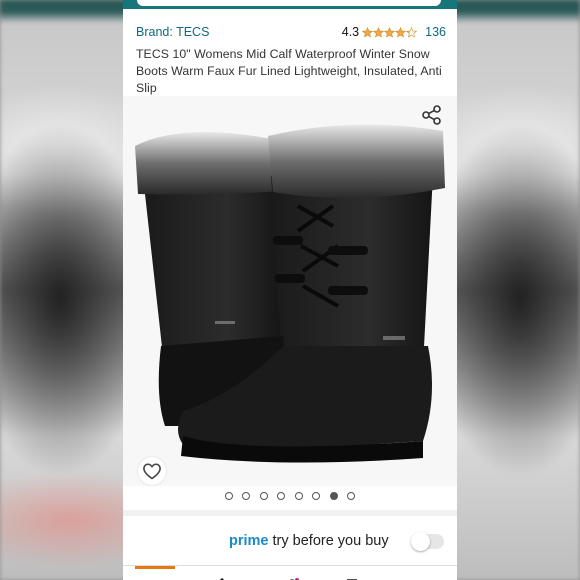 The height and width of the screenshot is (580, 580). I want to click on menu-icon, so click(422, 576).